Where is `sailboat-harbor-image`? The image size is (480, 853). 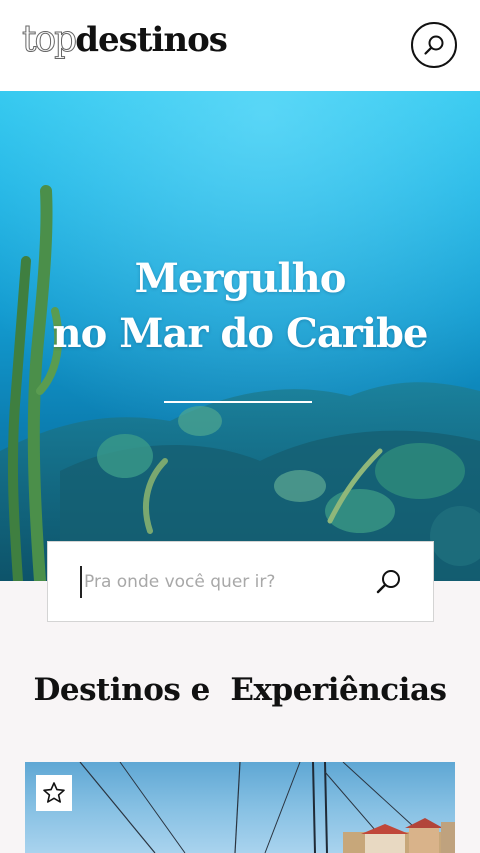 sailboat-harbor-image is located at coordinates (267, 807).